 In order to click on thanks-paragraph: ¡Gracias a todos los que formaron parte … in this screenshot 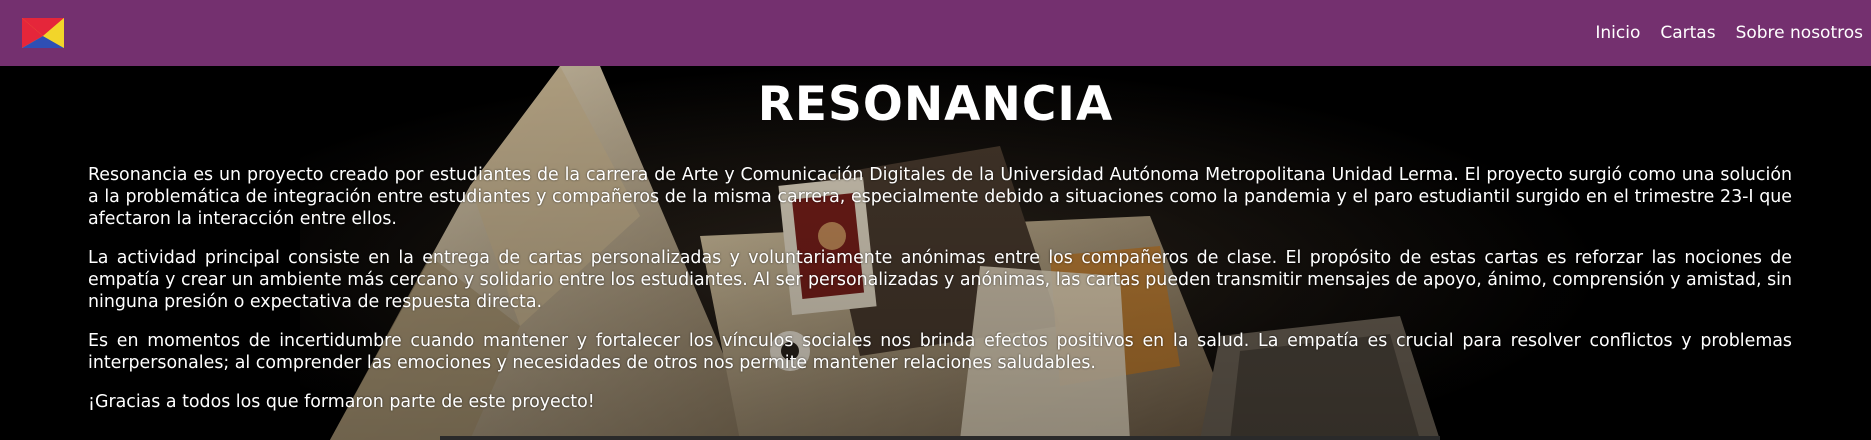, I will do `click(341, 402)`.